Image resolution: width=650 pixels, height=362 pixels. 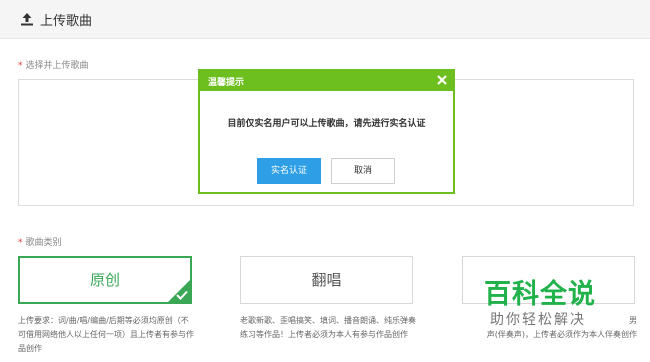 I want to click on page-header: 上传歌曲, so click(x=325, y=19).